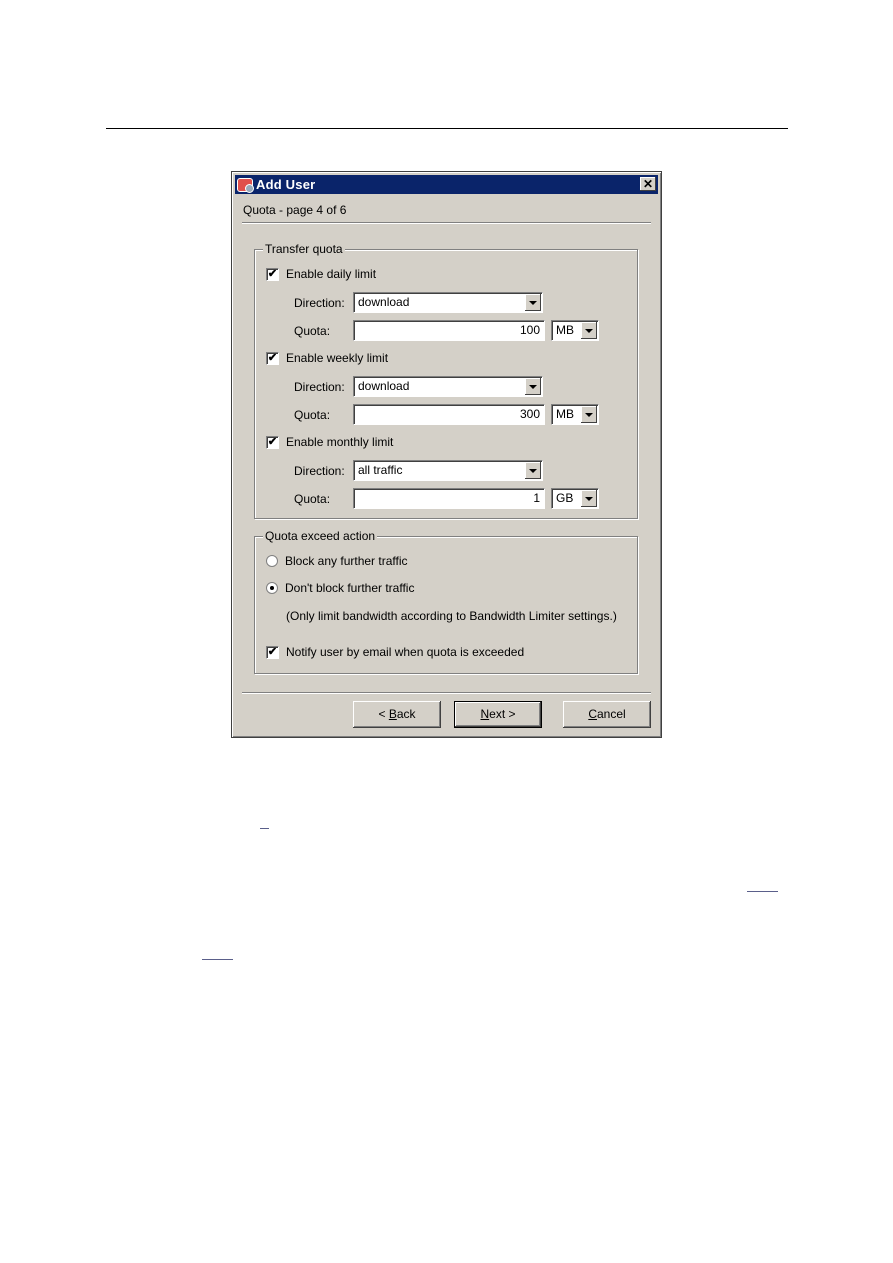 The height and width of the screenshot is (1263, 893). I want to click on quota-exceed-legend: Quota exceed action, so click(320, 536).